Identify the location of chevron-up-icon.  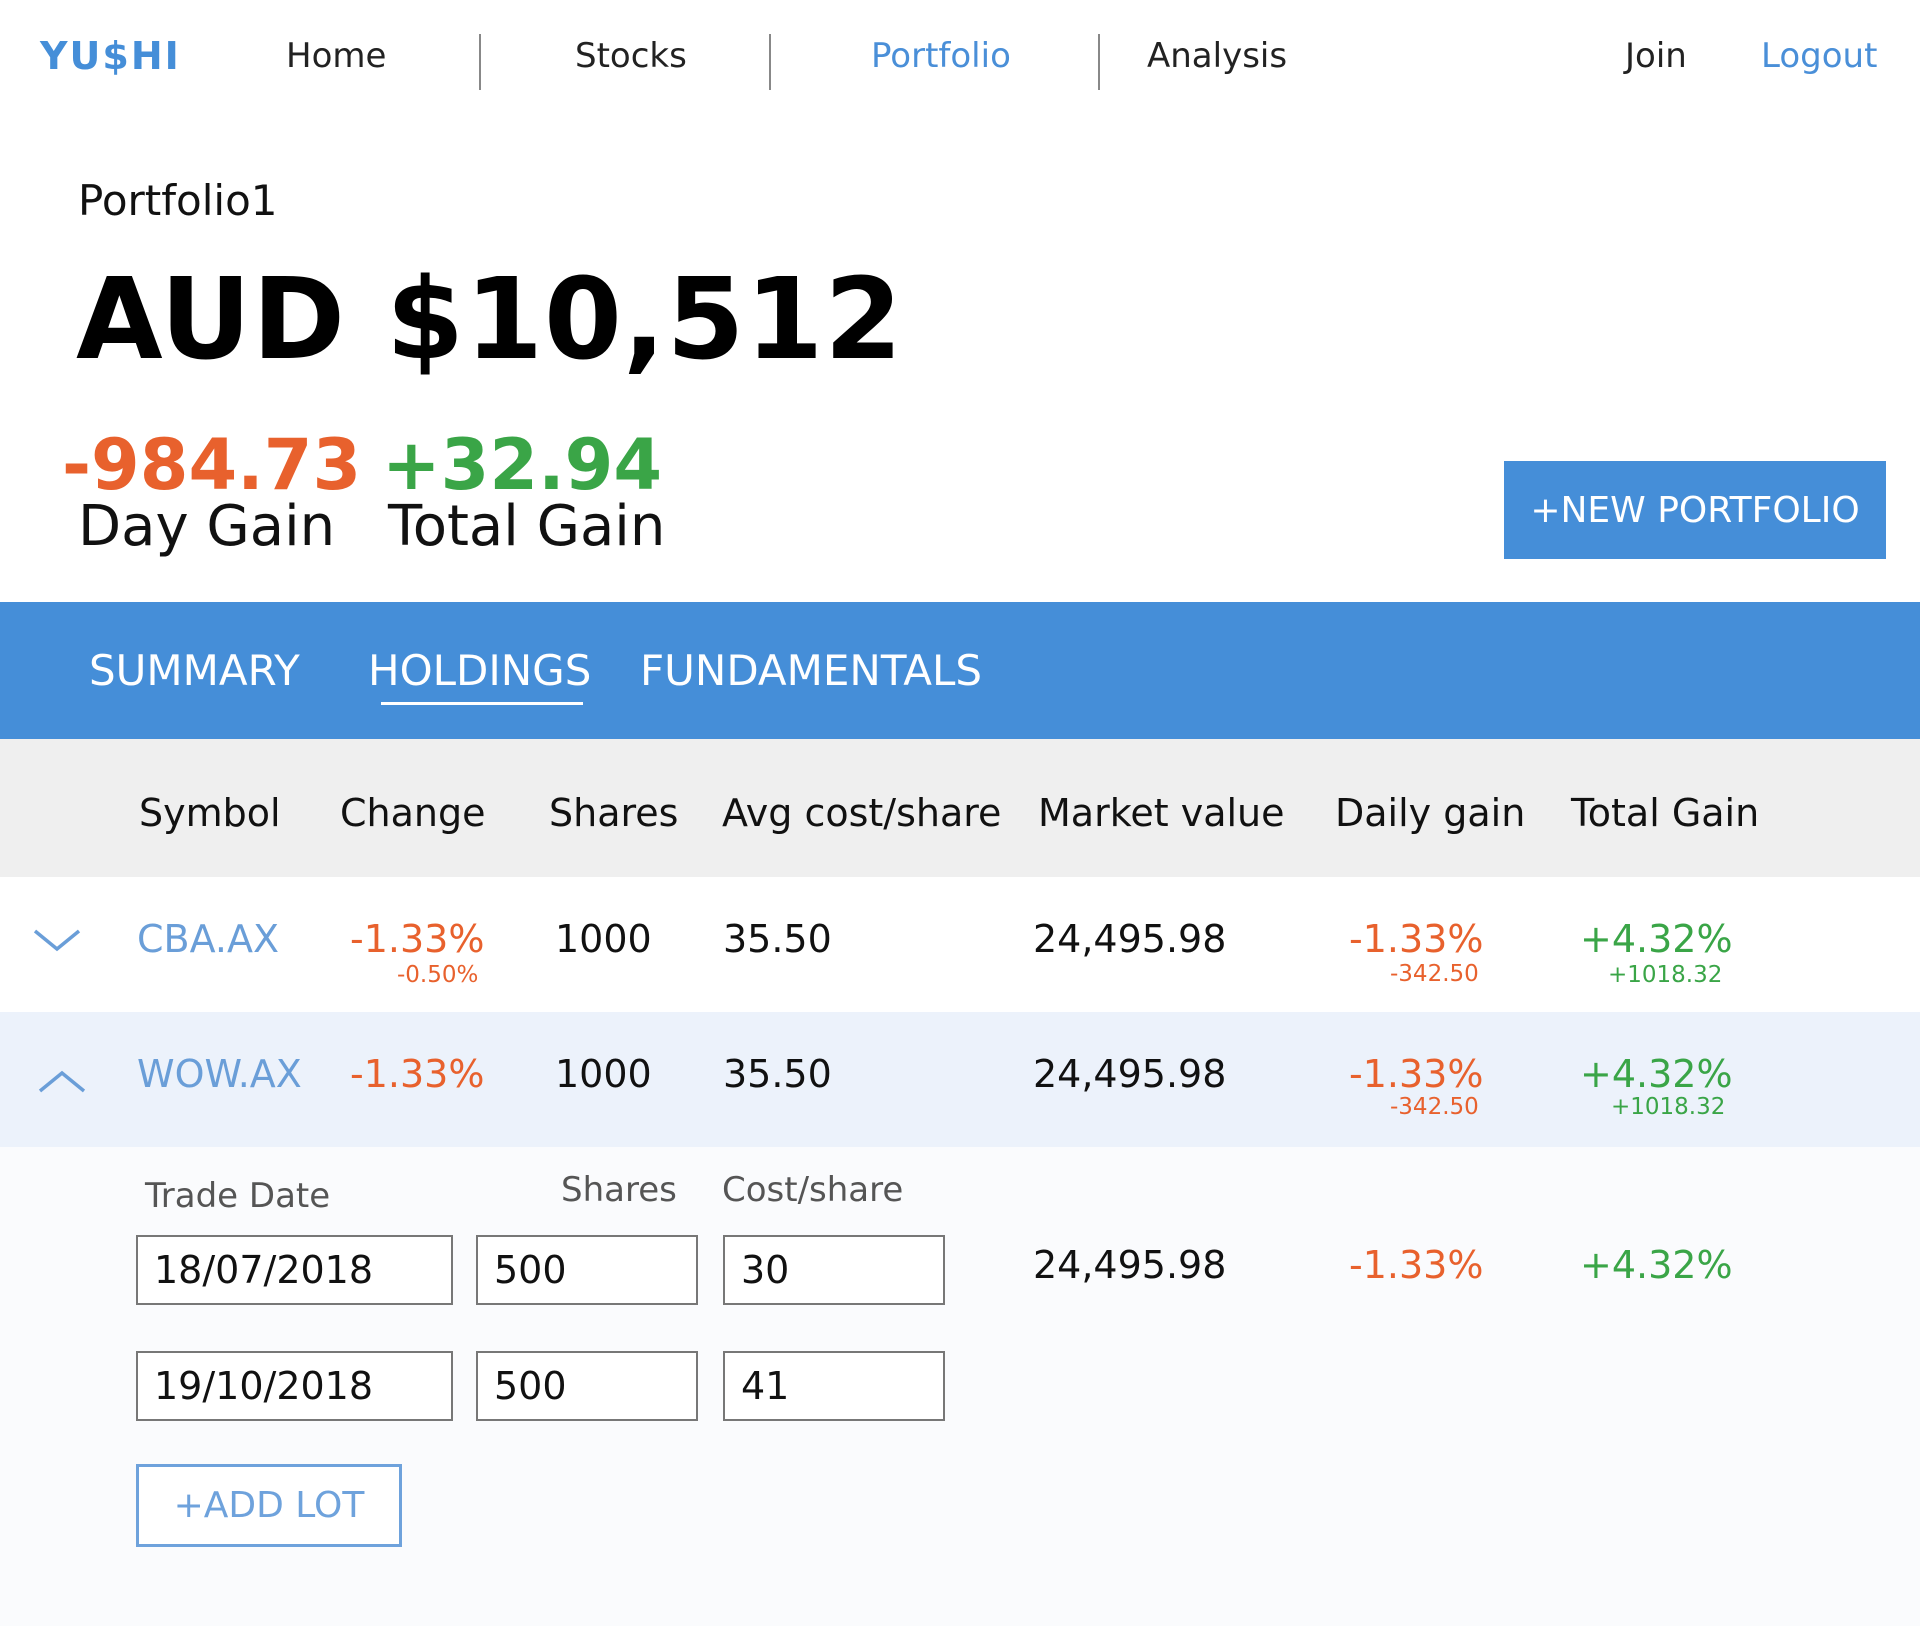
(62, 1081).